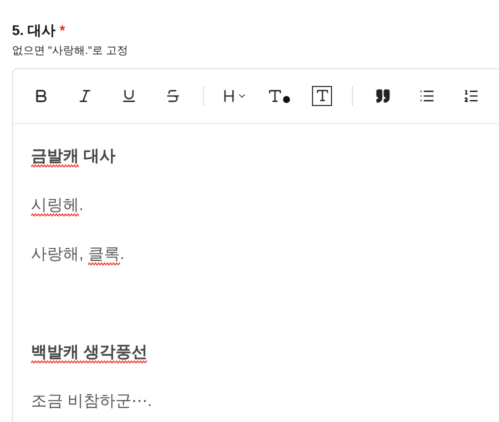  Describe the element at coordinates (63, 30) in the screenshot. I see `required-mark: *` at that location.